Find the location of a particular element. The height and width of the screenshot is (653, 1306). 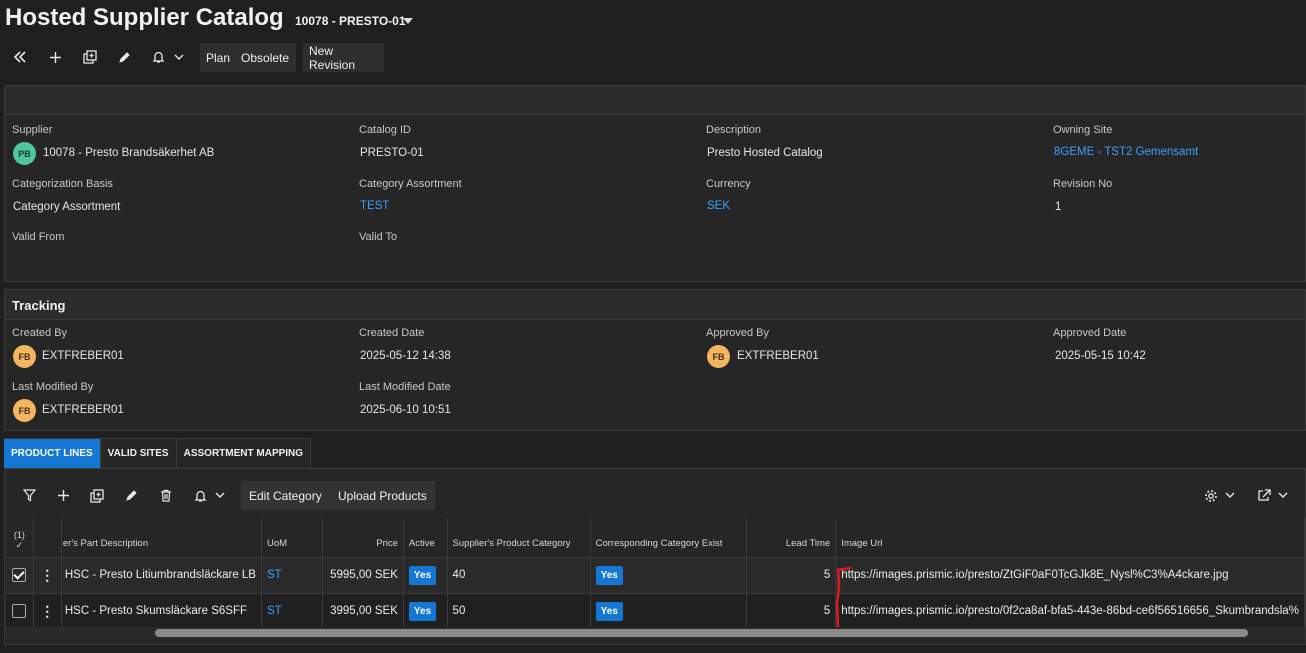

description-cell: HSC - Presto Skumsläckare S6SFF is located at coordinates (161, 611).